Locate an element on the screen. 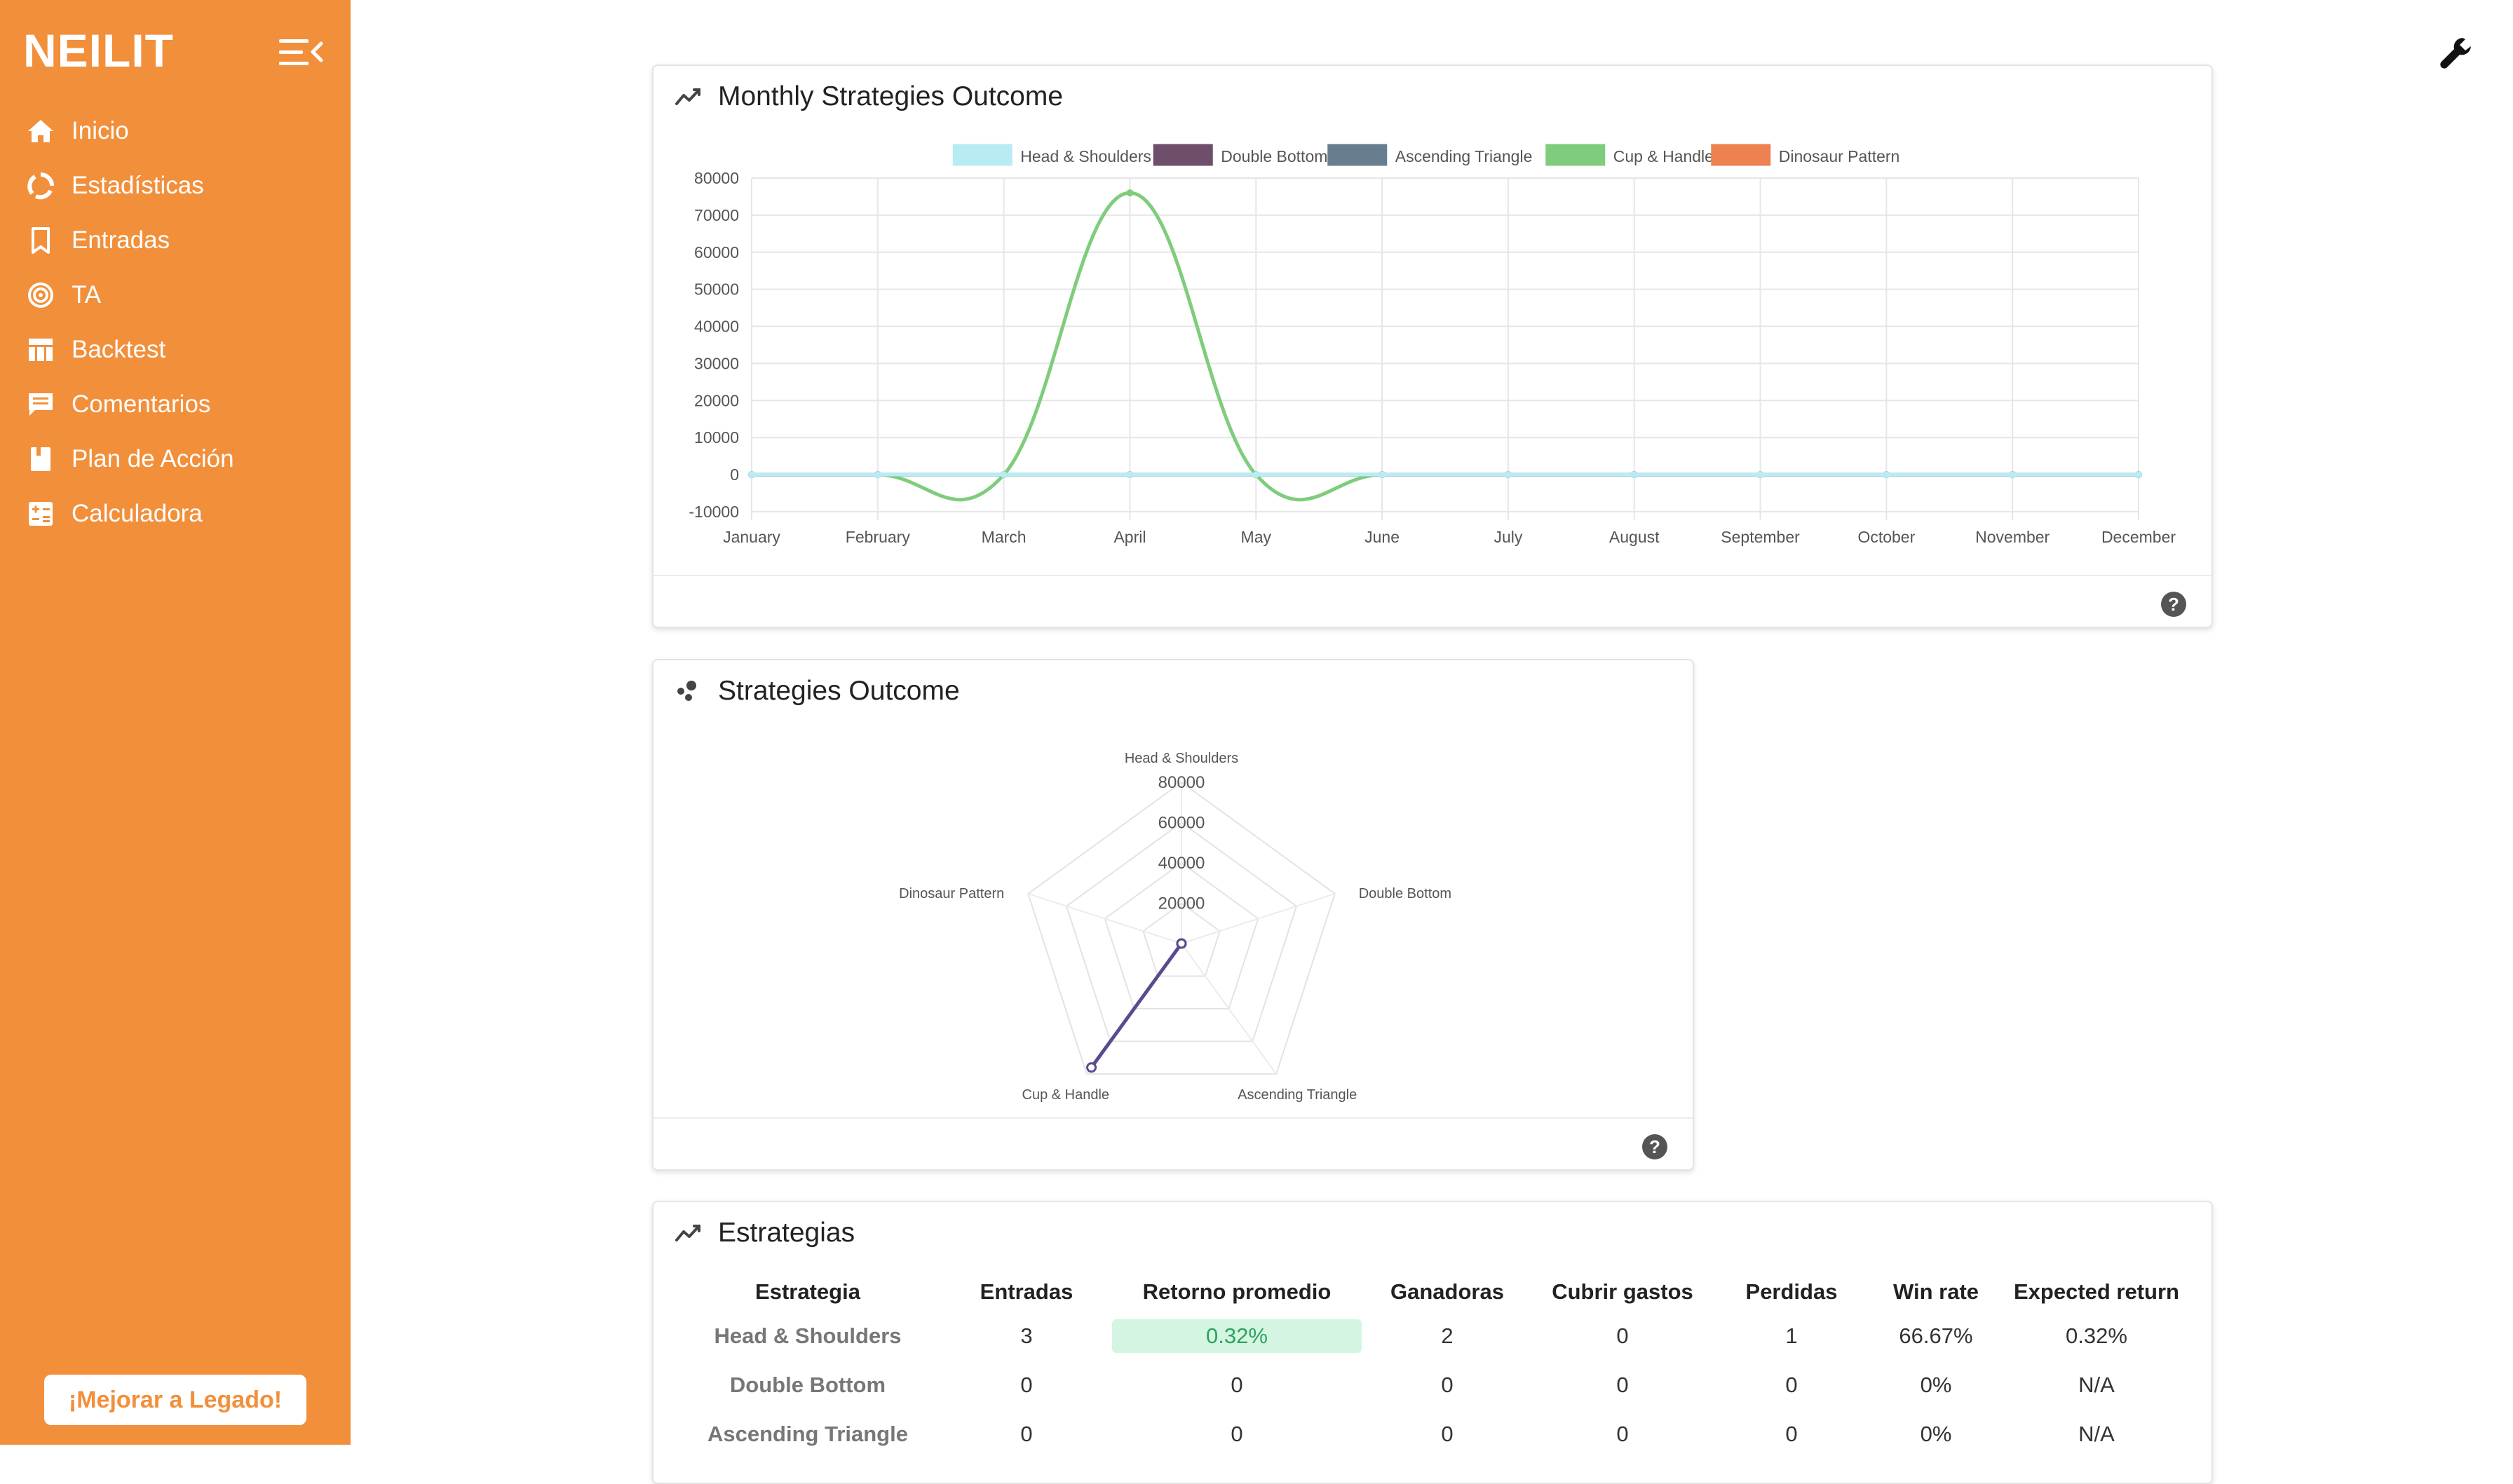 The width and height of the screenshot is (2513, 1484). estrategias-title: Estrategias is located at coordinates (787, 1233).